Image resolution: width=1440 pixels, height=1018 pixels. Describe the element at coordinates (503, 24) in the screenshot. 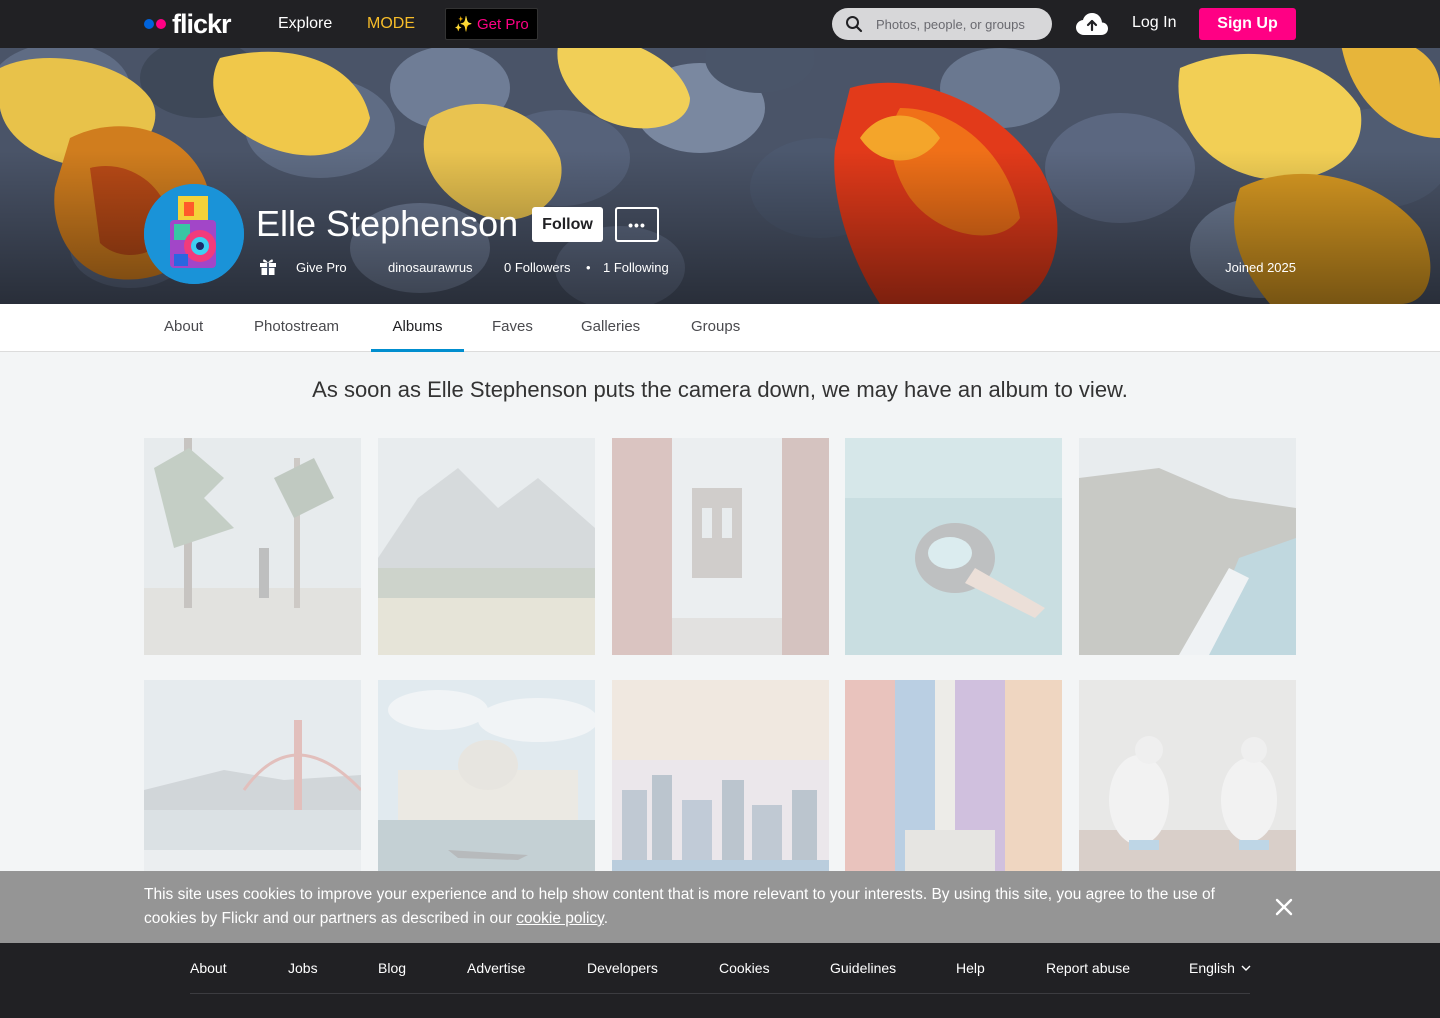

I see `get-pro-label: Get Pro` at that location.